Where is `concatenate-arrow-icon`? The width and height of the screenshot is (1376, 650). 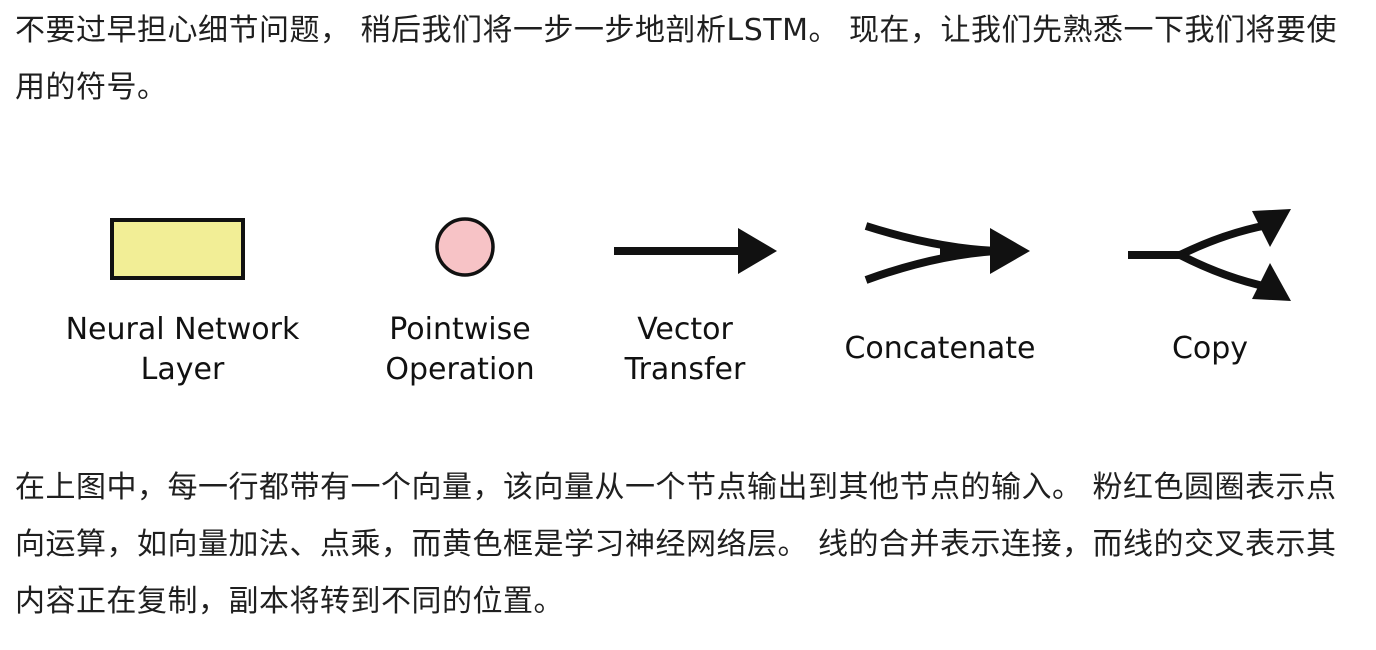 concatenate-arrow-icon is located at coordinates (947, 253).